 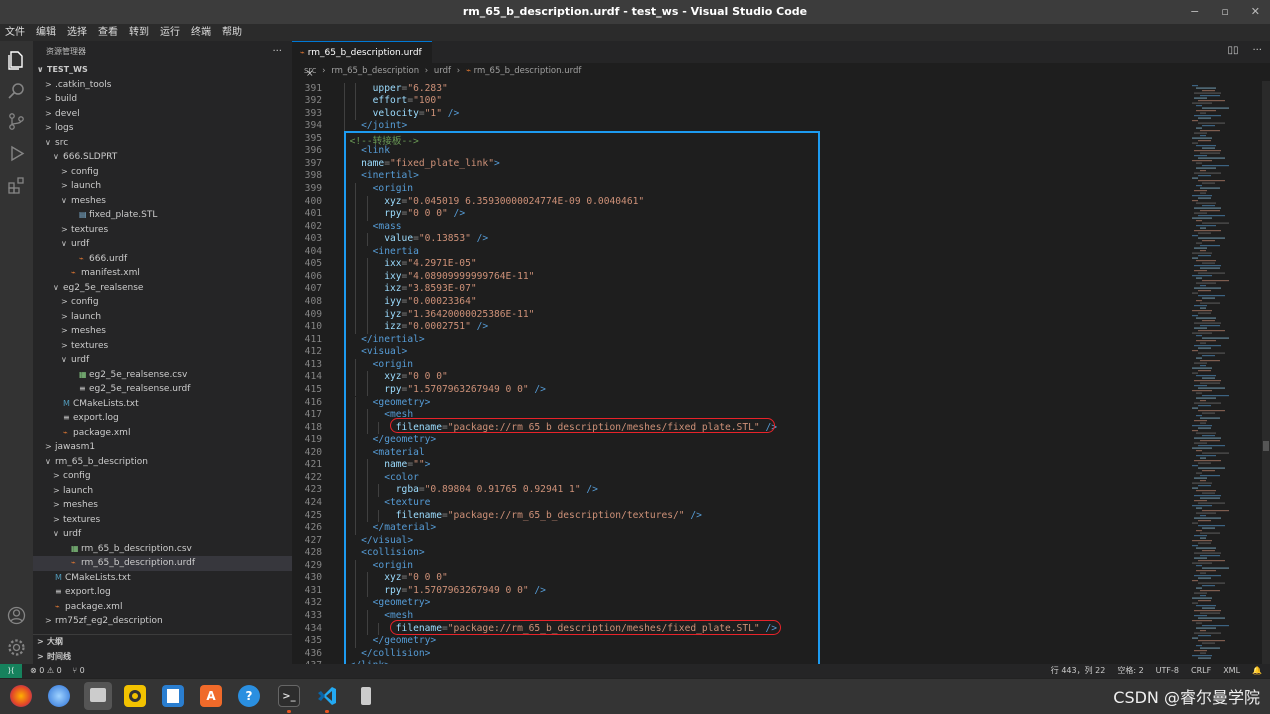 What do you see at coordinates (78, 670) in the screenshot?
I see `ports-indicator: ⑂ 0` at bounding box center [78, 670].